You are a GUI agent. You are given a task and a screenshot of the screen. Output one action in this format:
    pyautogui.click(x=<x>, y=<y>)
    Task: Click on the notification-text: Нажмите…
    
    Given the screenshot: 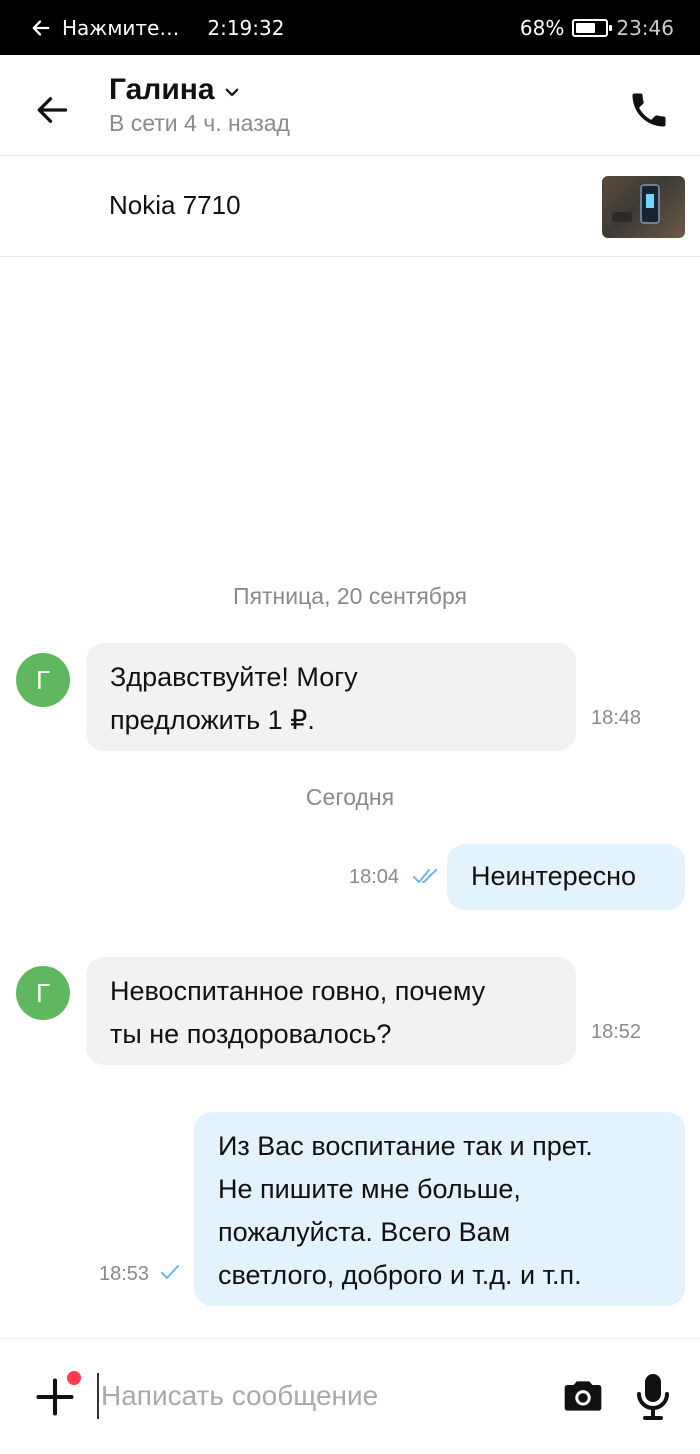 What is the action you would take?
    pyautogui.click(x=120, y=28)
    